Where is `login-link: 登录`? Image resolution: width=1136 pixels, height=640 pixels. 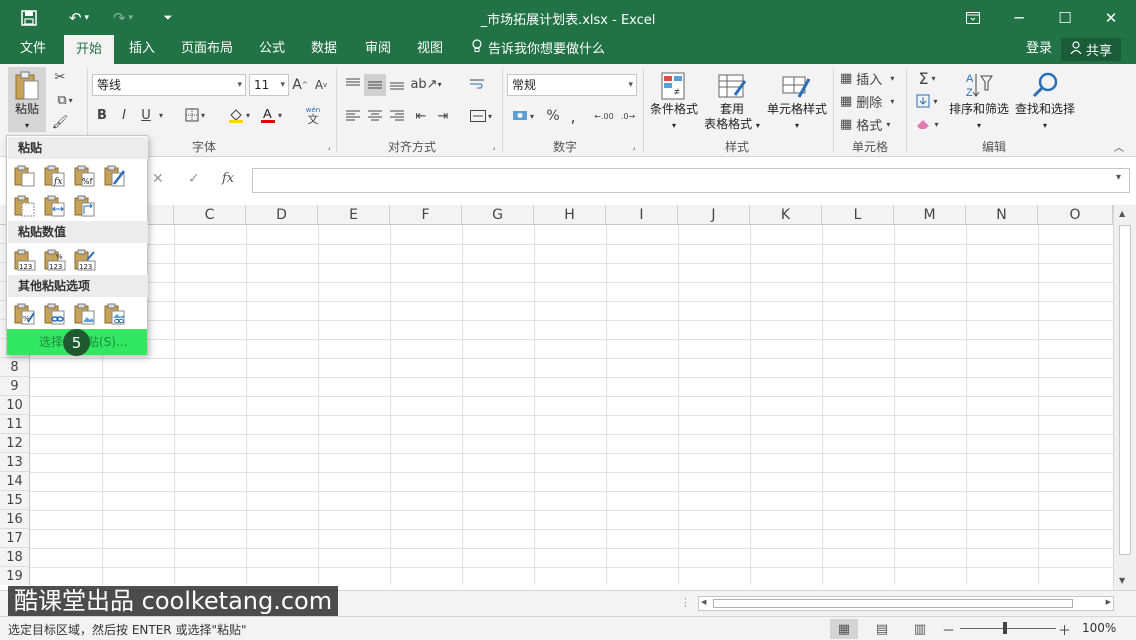
login-link: 登录 is located at coordinates (1039, 48).